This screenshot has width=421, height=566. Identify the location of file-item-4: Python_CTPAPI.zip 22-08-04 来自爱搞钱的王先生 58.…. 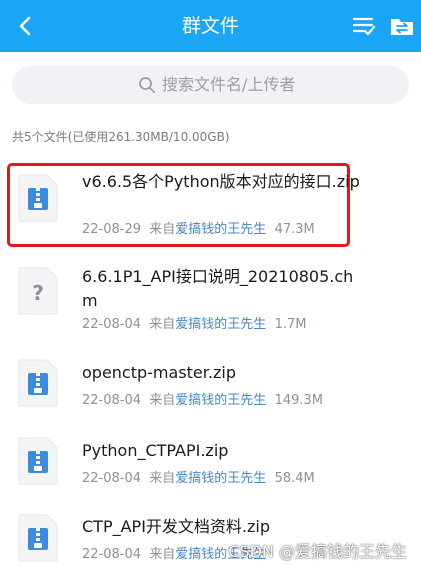
(210, 463).